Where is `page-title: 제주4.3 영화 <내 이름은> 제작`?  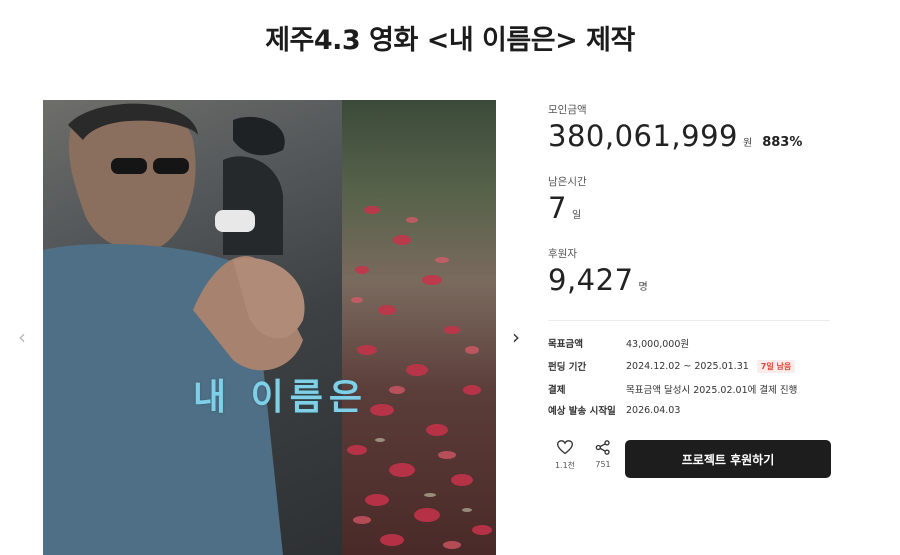 page-title: 제주4.3 영화 <내 이름은> 제작 is located at coordinates (450, 40).